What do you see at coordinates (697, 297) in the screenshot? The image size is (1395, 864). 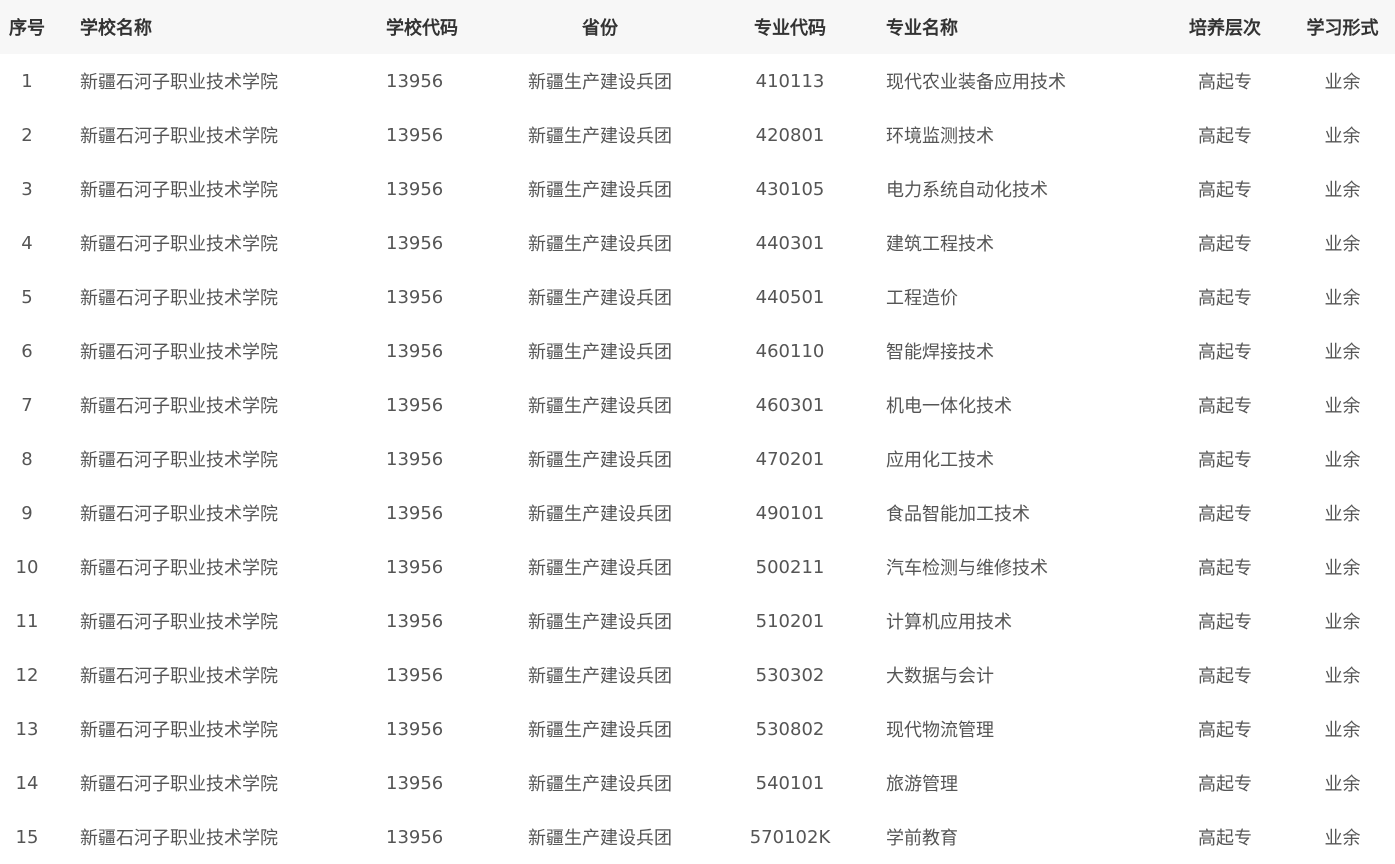 I see `table-row: 5 新疆石河子职业技术学院 13956 新疆生产建设兵团 440501 工程造价 高起专 业余` at bounding box center [697, 297].